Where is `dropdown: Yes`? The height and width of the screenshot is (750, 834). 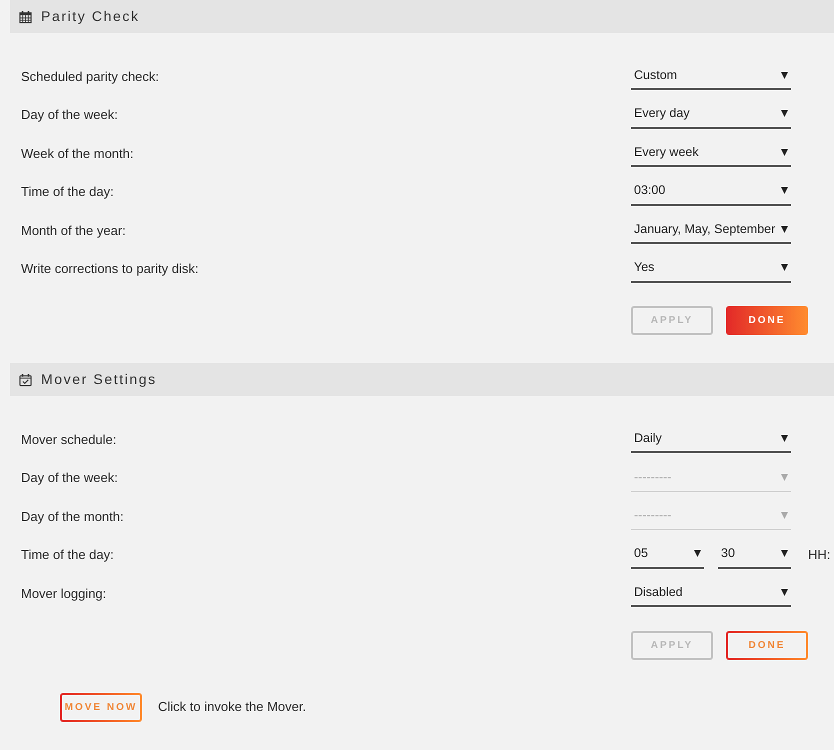 dropdown: Yes is located at coordinates (711, 268).